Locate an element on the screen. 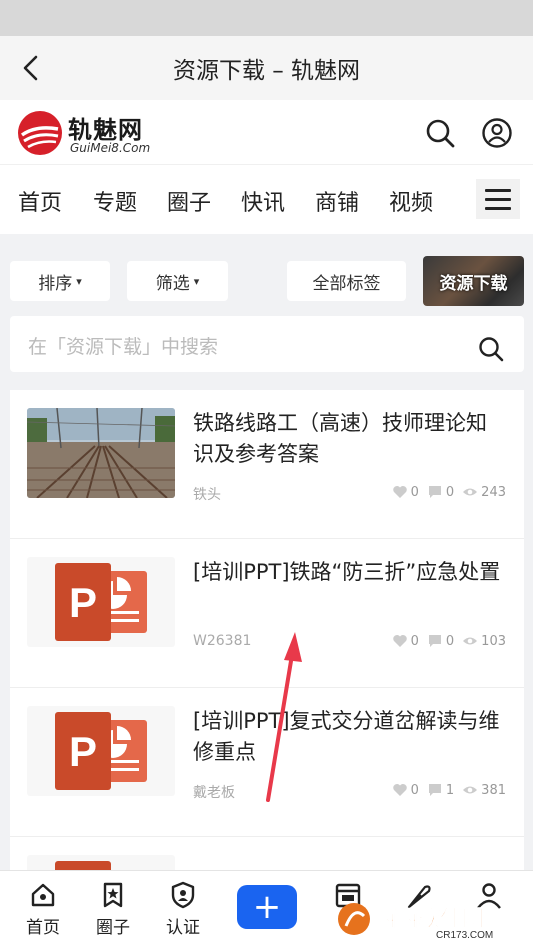 The image size is (533, 948). view-count: 243 is located at coordinates (493, 492).